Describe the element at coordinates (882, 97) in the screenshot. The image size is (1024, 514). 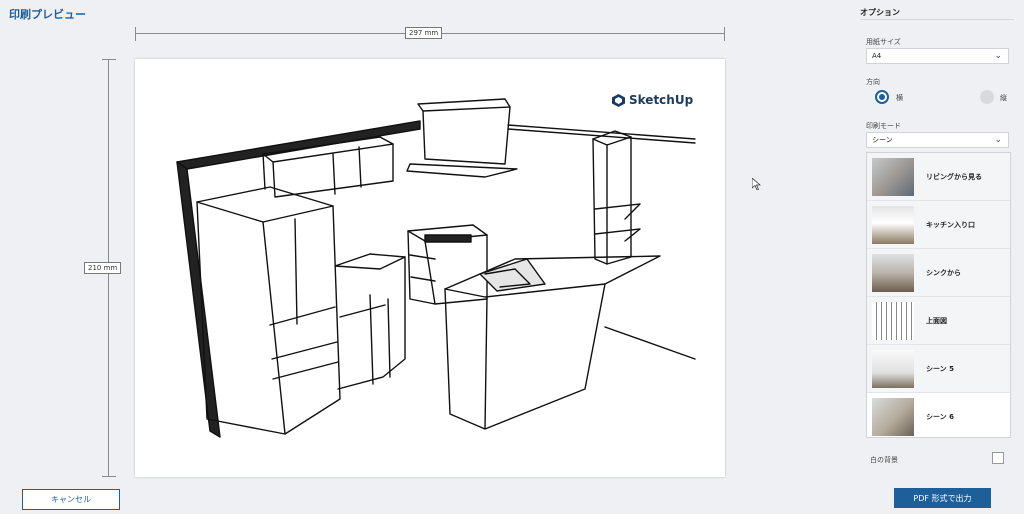
I see `landscape-radio` at that location.